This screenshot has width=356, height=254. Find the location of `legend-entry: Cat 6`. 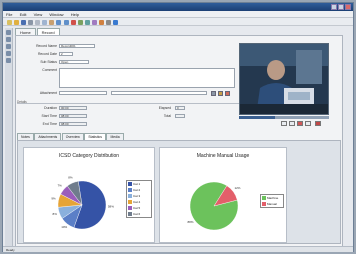

legend-entry: Cat 6 is located at coordinates (139, 214).